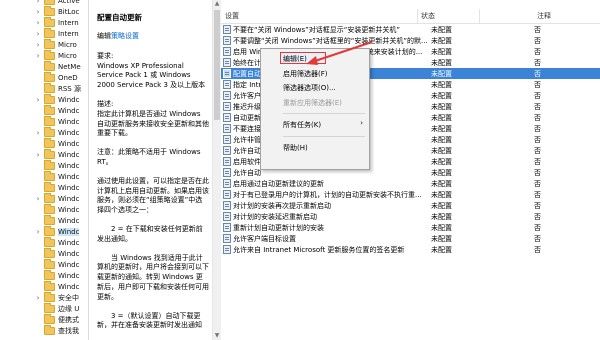 The height and width of the screenshot is (340, 600). What do you see at coordinates (232, 16) in the screenshot?
I see `column-header-setting: 设置` at bounding box center [232, 16].